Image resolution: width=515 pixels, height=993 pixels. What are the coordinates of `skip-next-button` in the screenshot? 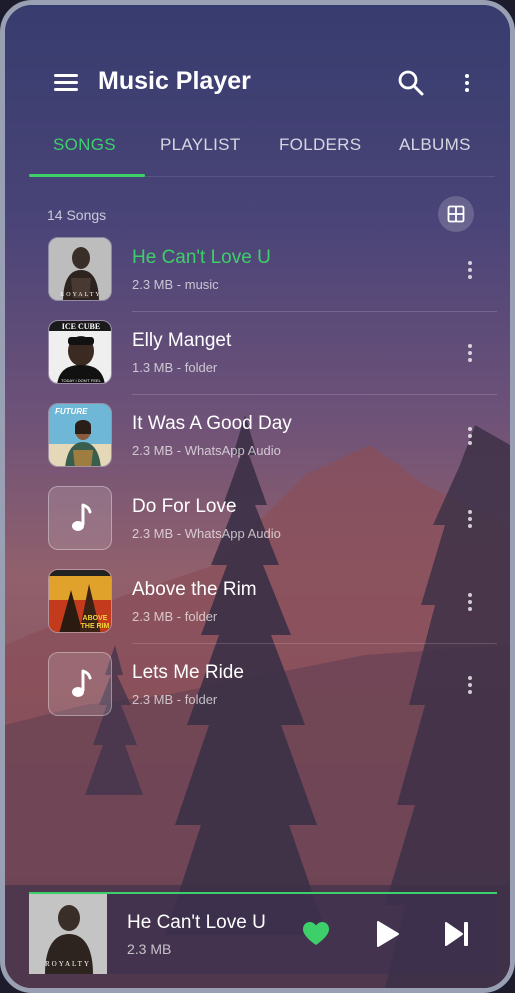 It's located at (457, 934).